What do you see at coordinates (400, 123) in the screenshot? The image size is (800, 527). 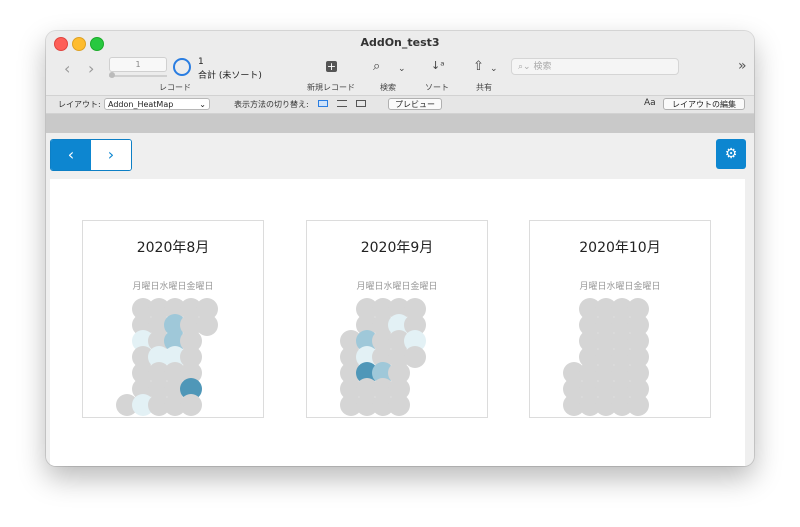 I see `status-area` at bounding box center [400, 123].